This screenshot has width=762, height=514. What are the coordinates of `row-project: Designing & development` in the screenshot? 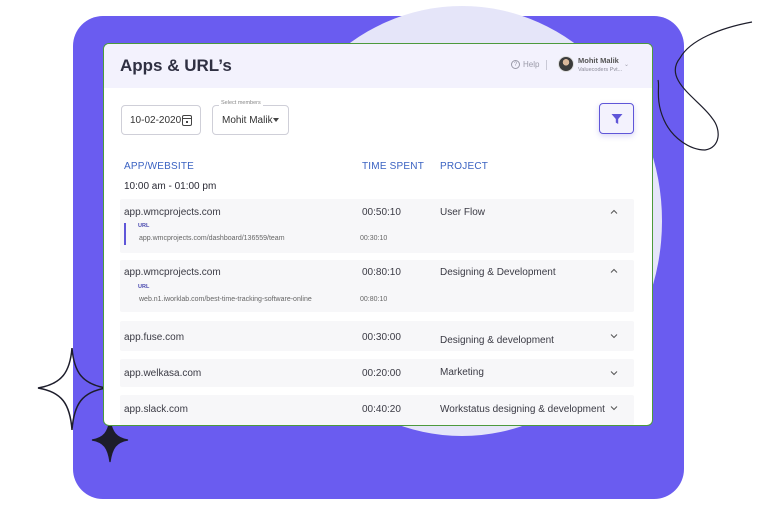 It's located at (497, 340).